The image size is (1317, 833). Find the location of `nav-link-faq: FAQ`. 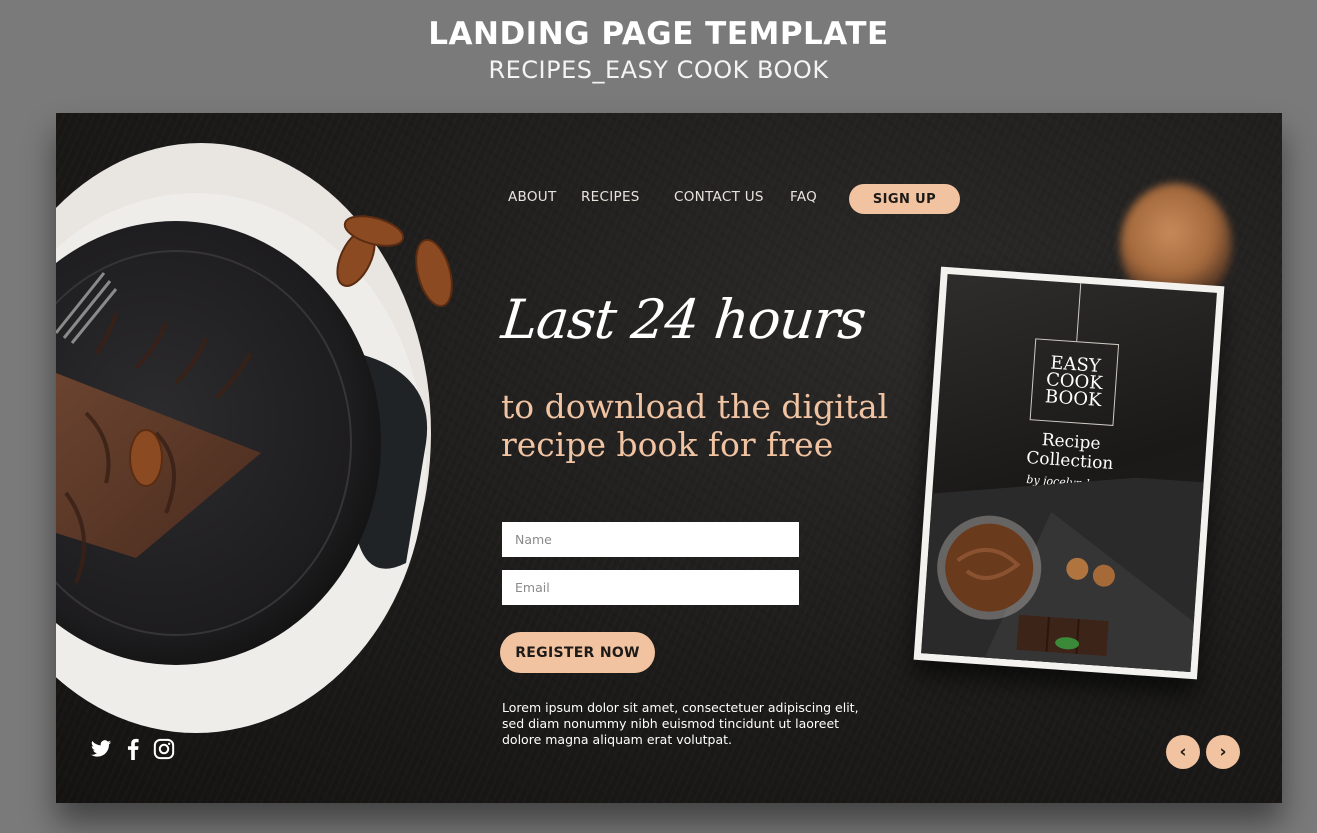

nav-link-faq: FAQ is located at coordinates (803, 197).